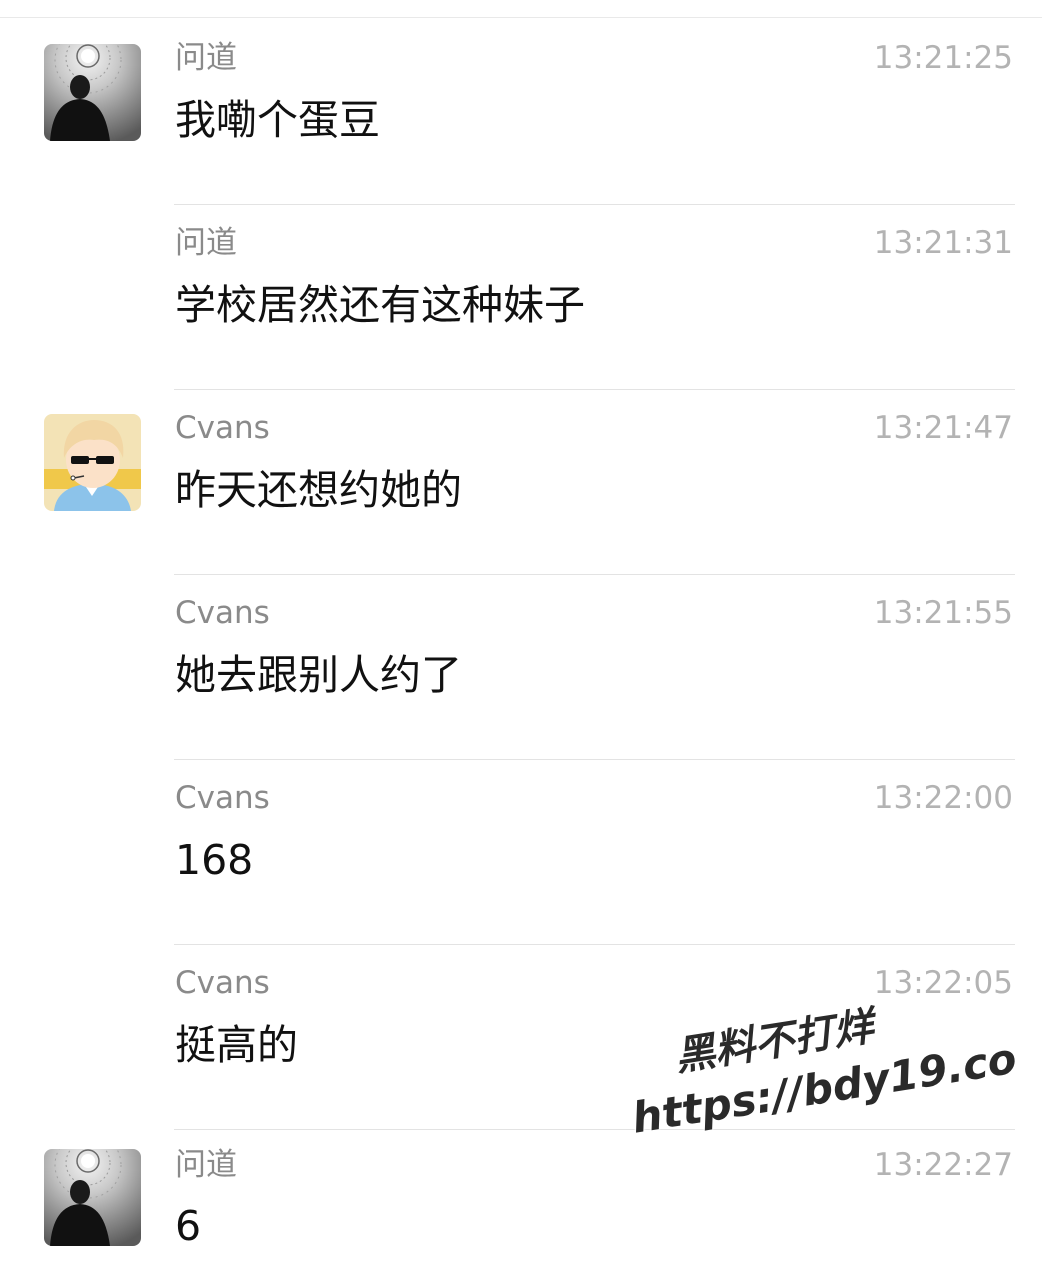 Image resolution: width=1042 pixels, height=1280 pixels. What do you see at coordinates (943, 1165) in the screenshot?
I see `message-time: 13:22:27` at bounding box center [943, 1165].